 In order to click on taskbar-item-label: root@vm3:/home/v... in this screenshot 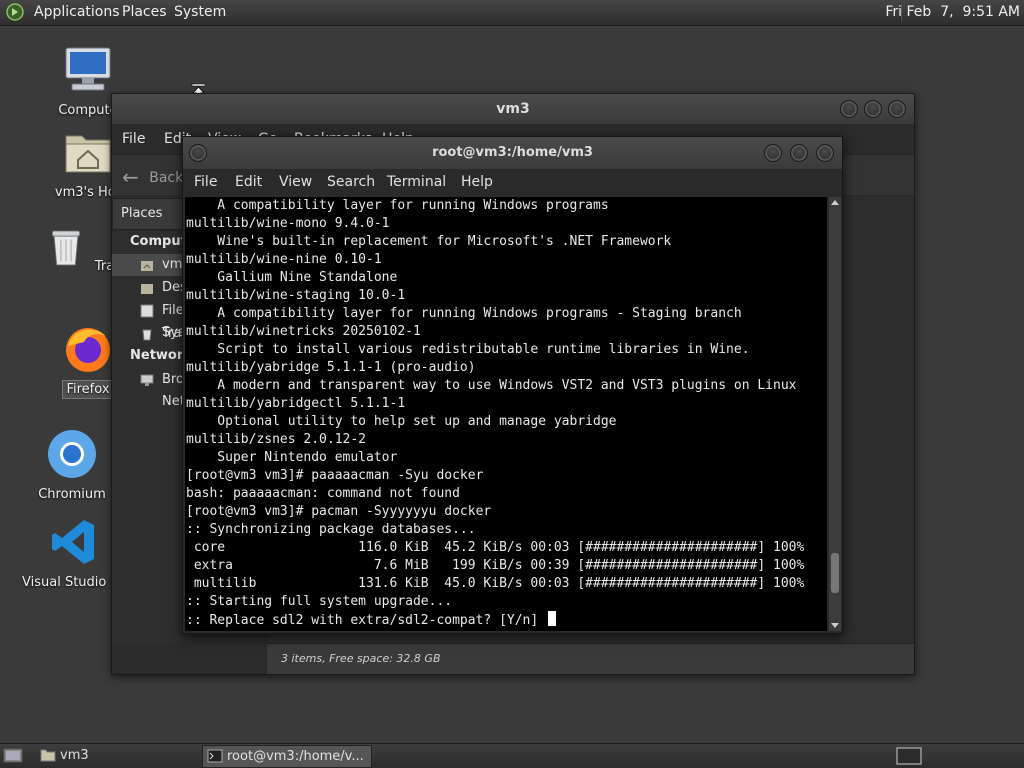, I will do `click(295, 756)`.